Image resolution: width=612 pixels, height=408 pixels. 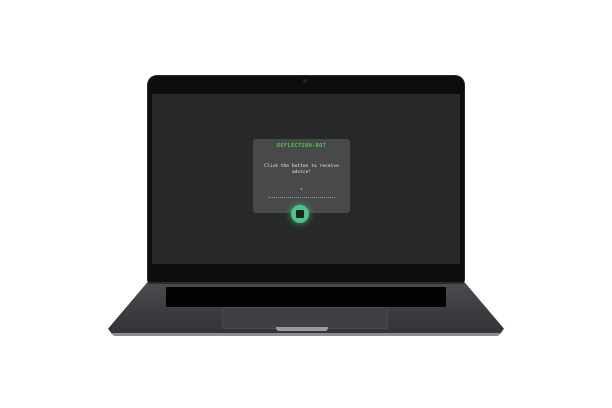 I want to click on laptop-trackpad, so click(x=305, y=318).